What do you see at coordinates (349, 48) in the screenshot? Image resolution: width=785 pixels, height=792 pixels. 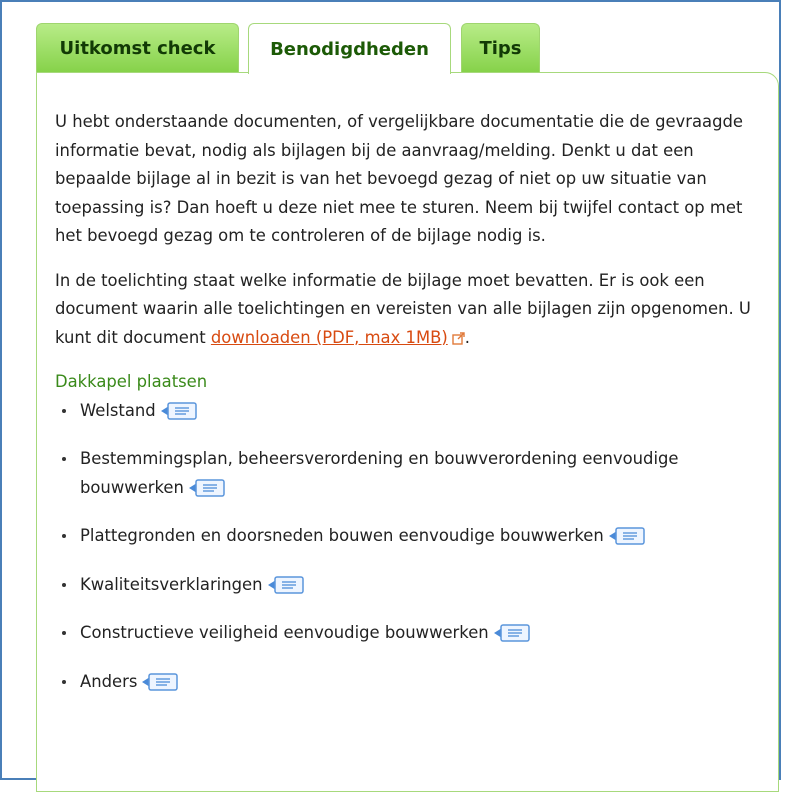 I see `tab-benodigdheden: Benodigdheden` at bounding box center [349, 48].